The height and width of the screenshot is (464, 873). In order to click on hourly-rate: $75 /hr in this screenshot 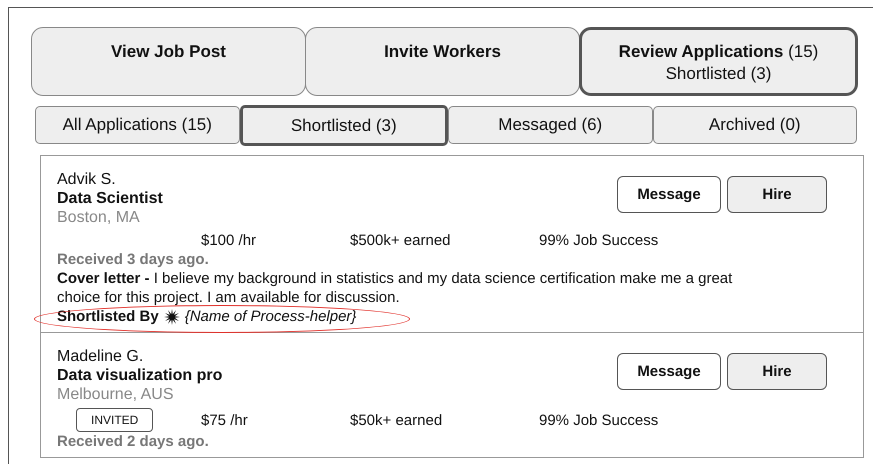, I will do `click(225, 420)`.